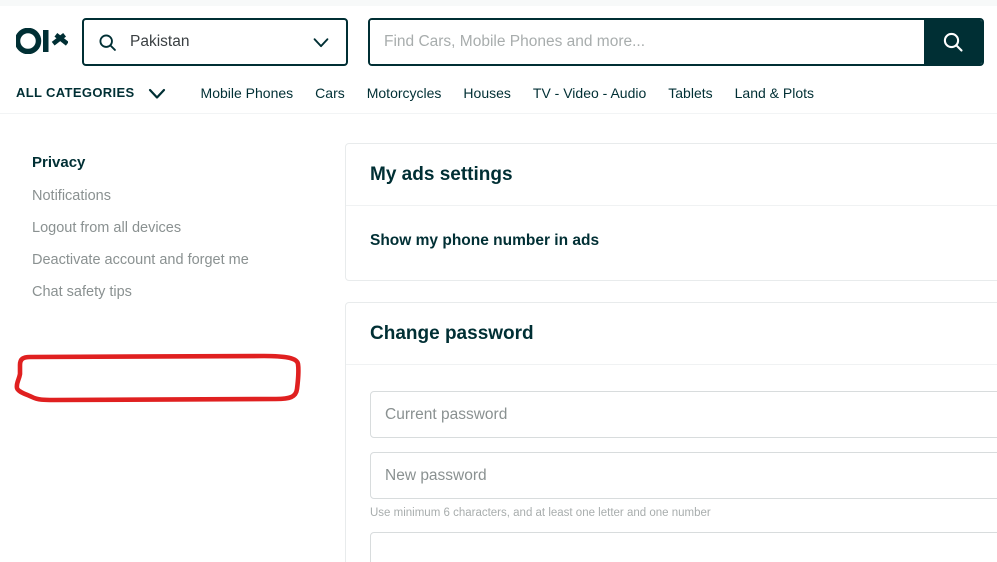 The width and height of the screenshot is (997, 562). What do you see at coordinates (683, 414) in the screenshot?
I see `current-password-input` at bounding box center [683, 414].